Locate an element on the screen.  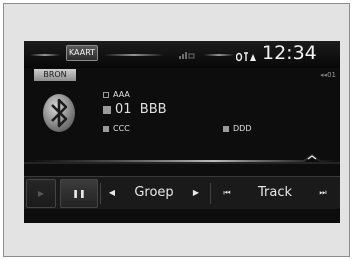
bluetooth-status-icon is located at coordinates (246, 57).